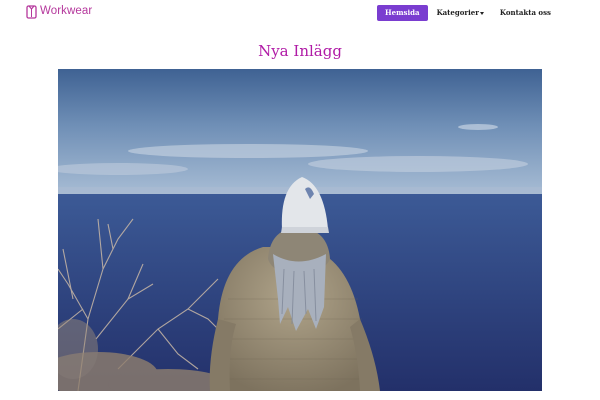 This screenshot has height=400, width=600. I want to click on nav-item-label: Kontakta oss, so click(525, 12).